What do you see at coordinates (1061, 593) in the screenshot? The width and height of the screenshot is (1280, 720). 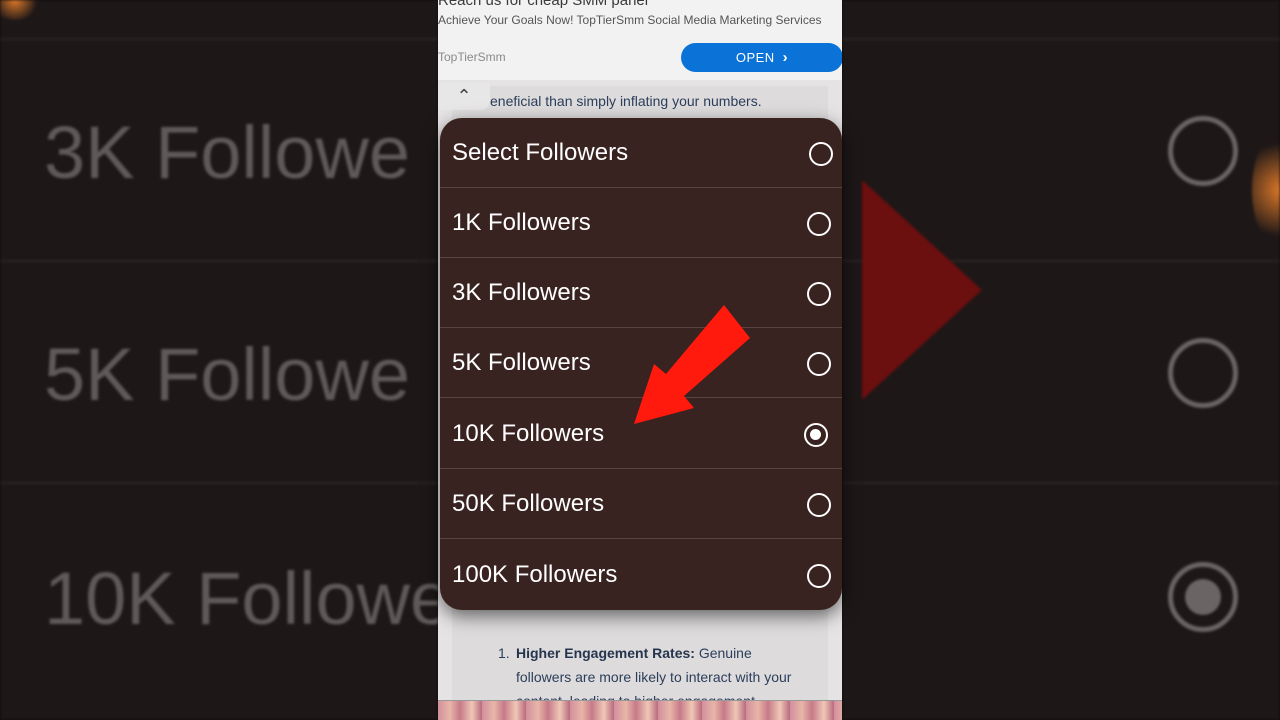 I see `background-row` at bounding box center [1061, 593].